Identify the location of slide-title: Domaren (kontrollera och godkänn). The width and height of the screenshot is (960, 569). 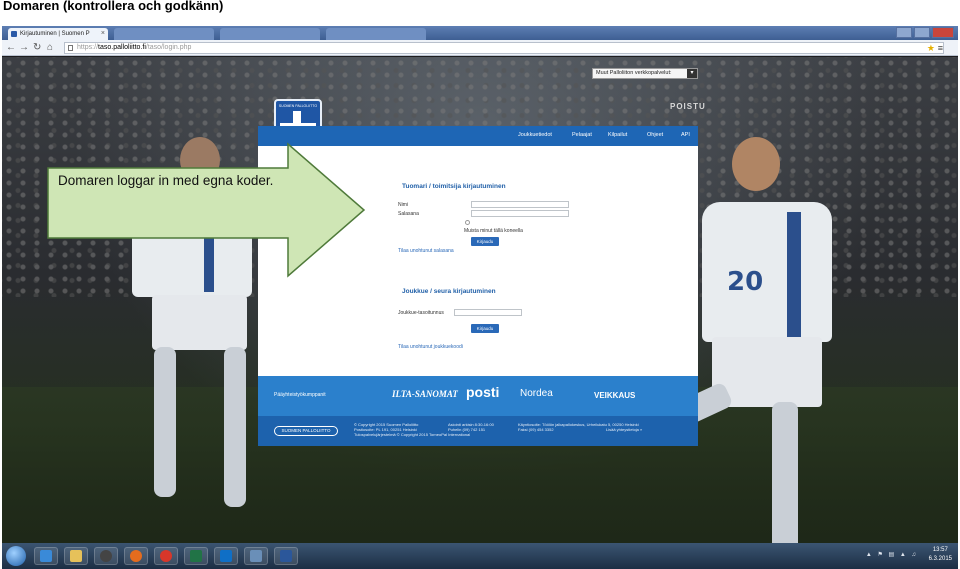
(113, 6).